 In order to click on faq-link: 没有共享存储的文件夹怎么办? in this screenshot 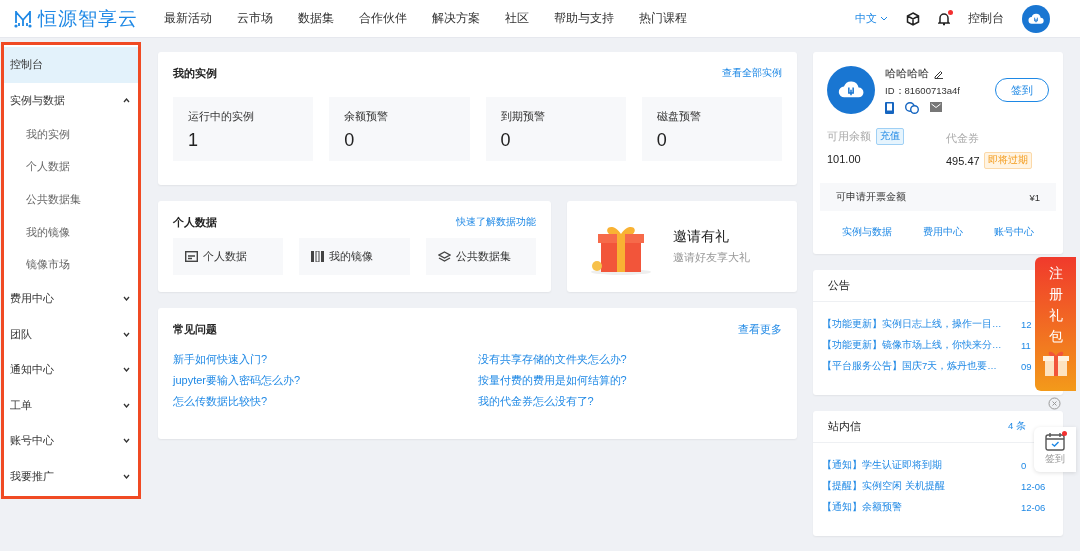, I will do `click(552, 359)`.